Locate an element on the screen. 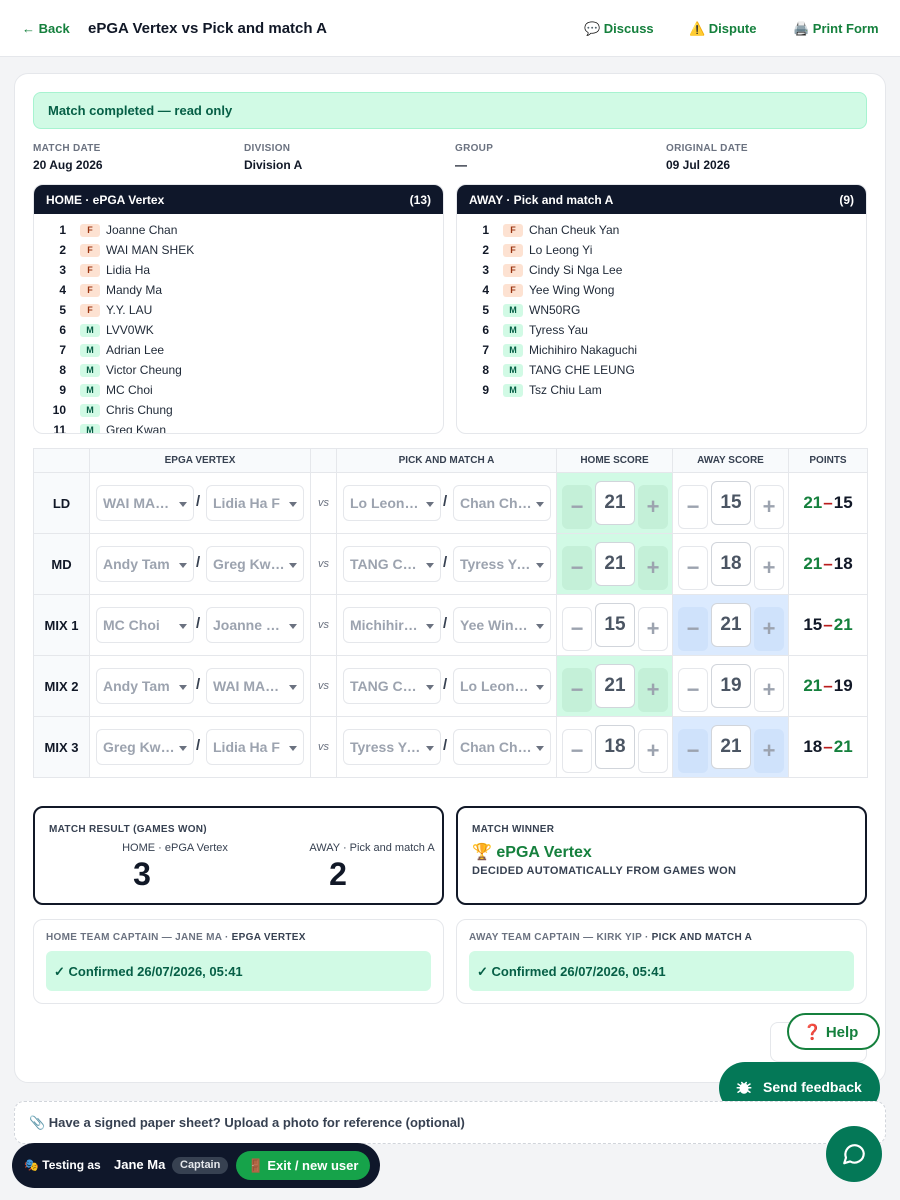 The width and height of the screenshot is (900, 1200). away-pair: Tyress Yau / Chan Cheuk Yan is located at coordinates (446, 747).